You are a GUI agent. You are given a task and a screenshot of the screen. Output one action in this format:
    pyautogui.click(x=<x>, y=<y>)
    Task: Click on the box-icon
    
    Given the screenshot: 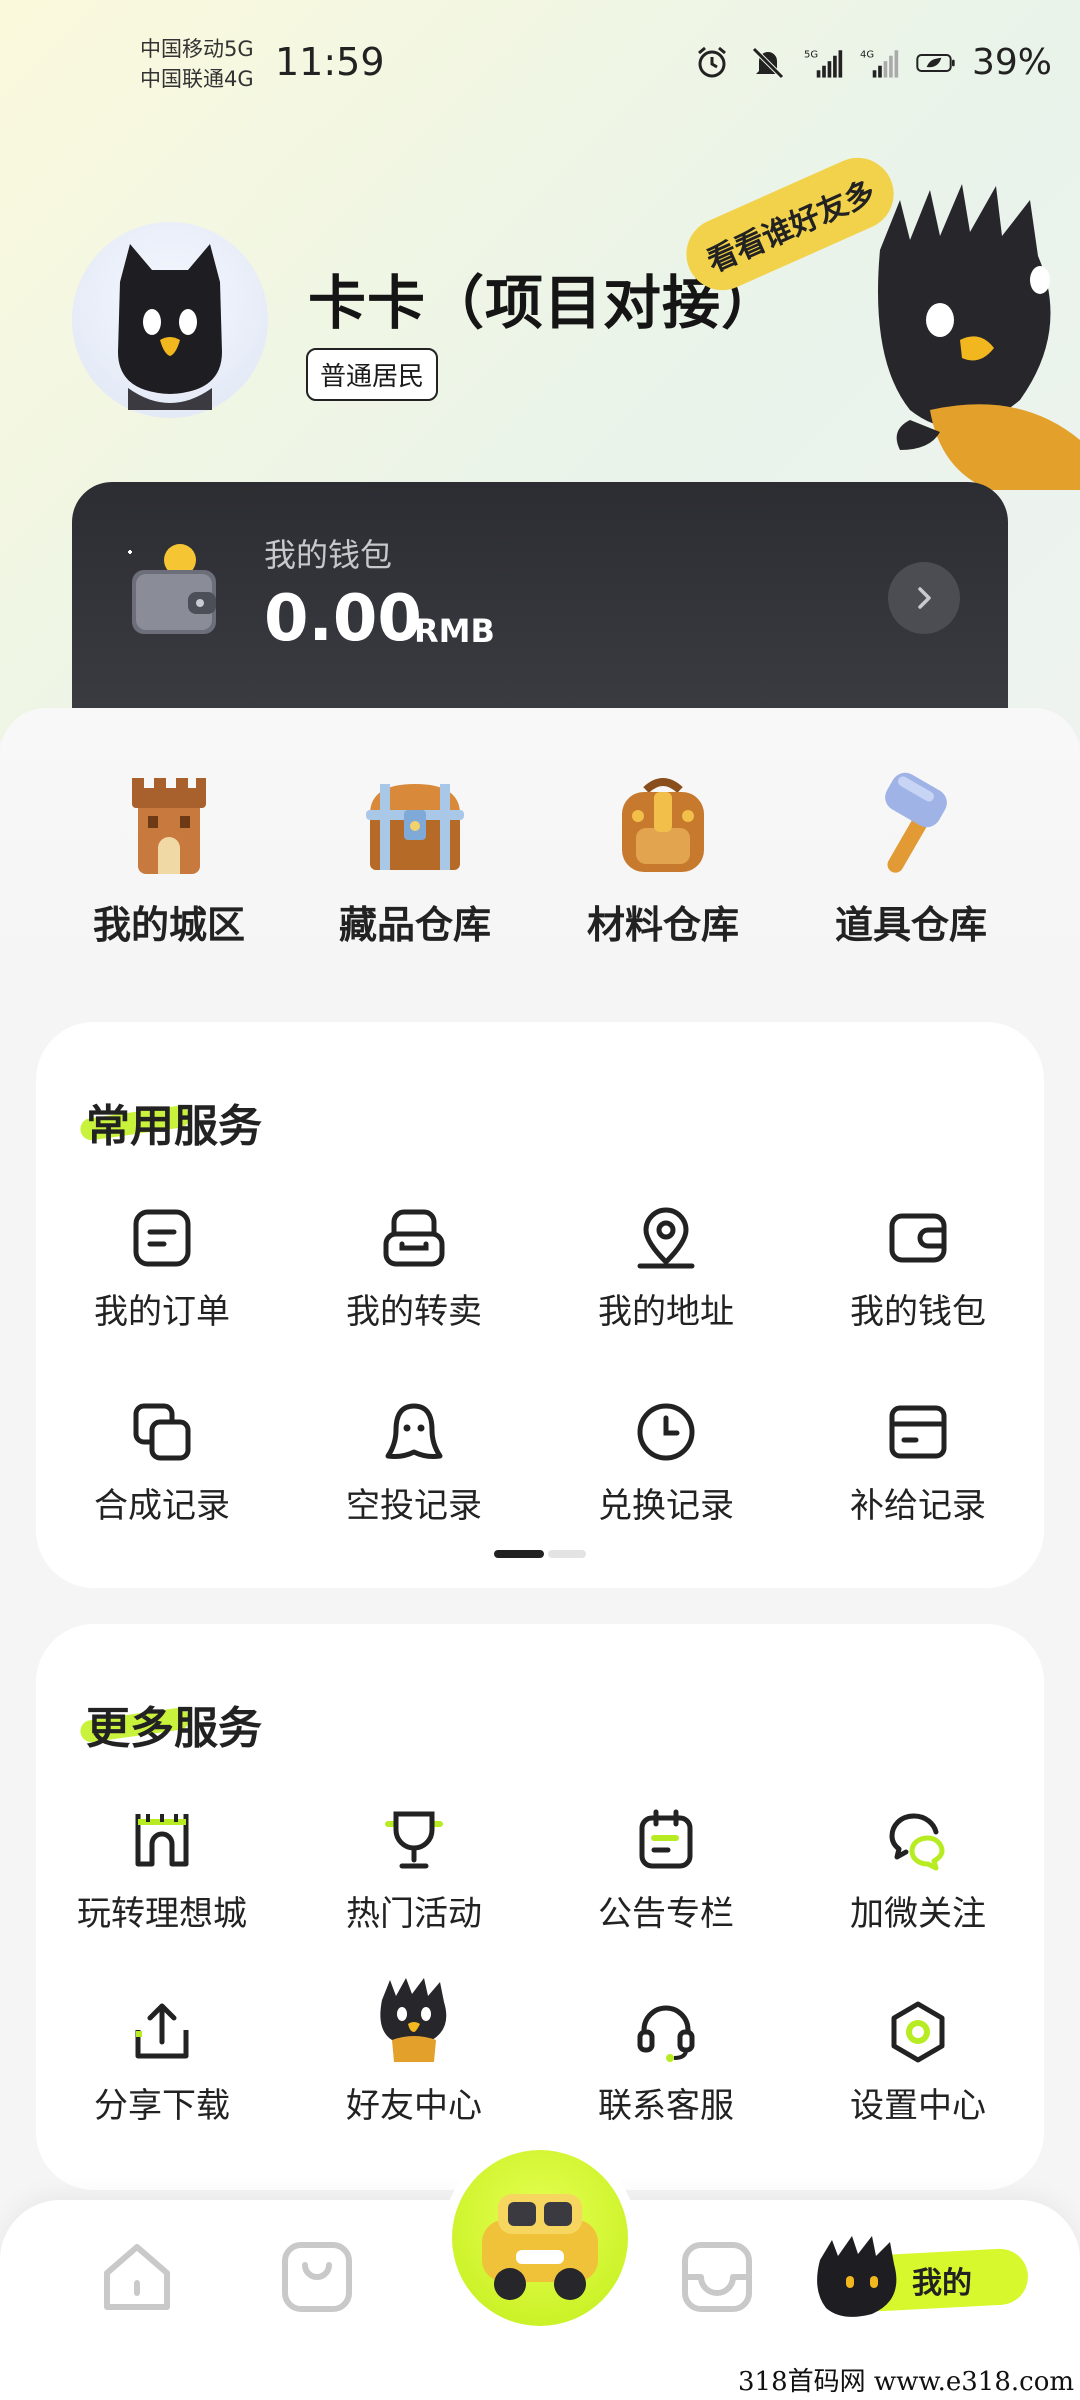 What is the action you would take?
    pyautogui.click(x=717, y=2277)
    